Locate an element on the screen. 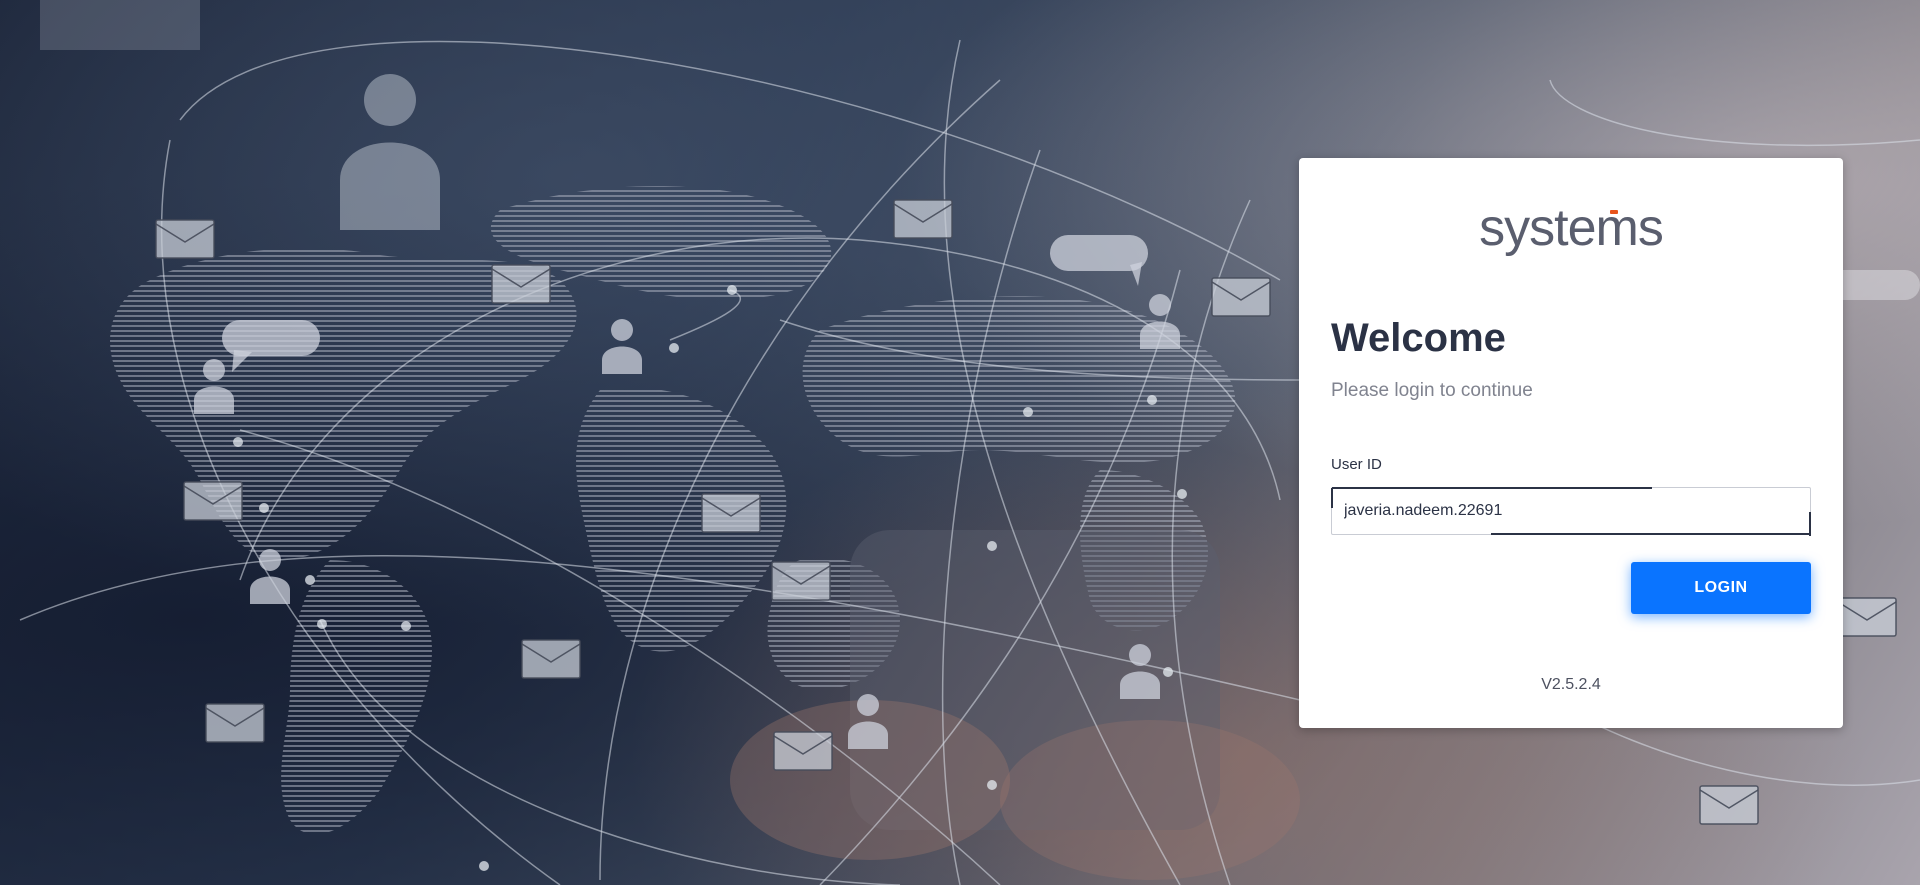 The width and height of the screenshot is (1920, 885). user-id-field-wrapper is located at coordinates (1578, 511).